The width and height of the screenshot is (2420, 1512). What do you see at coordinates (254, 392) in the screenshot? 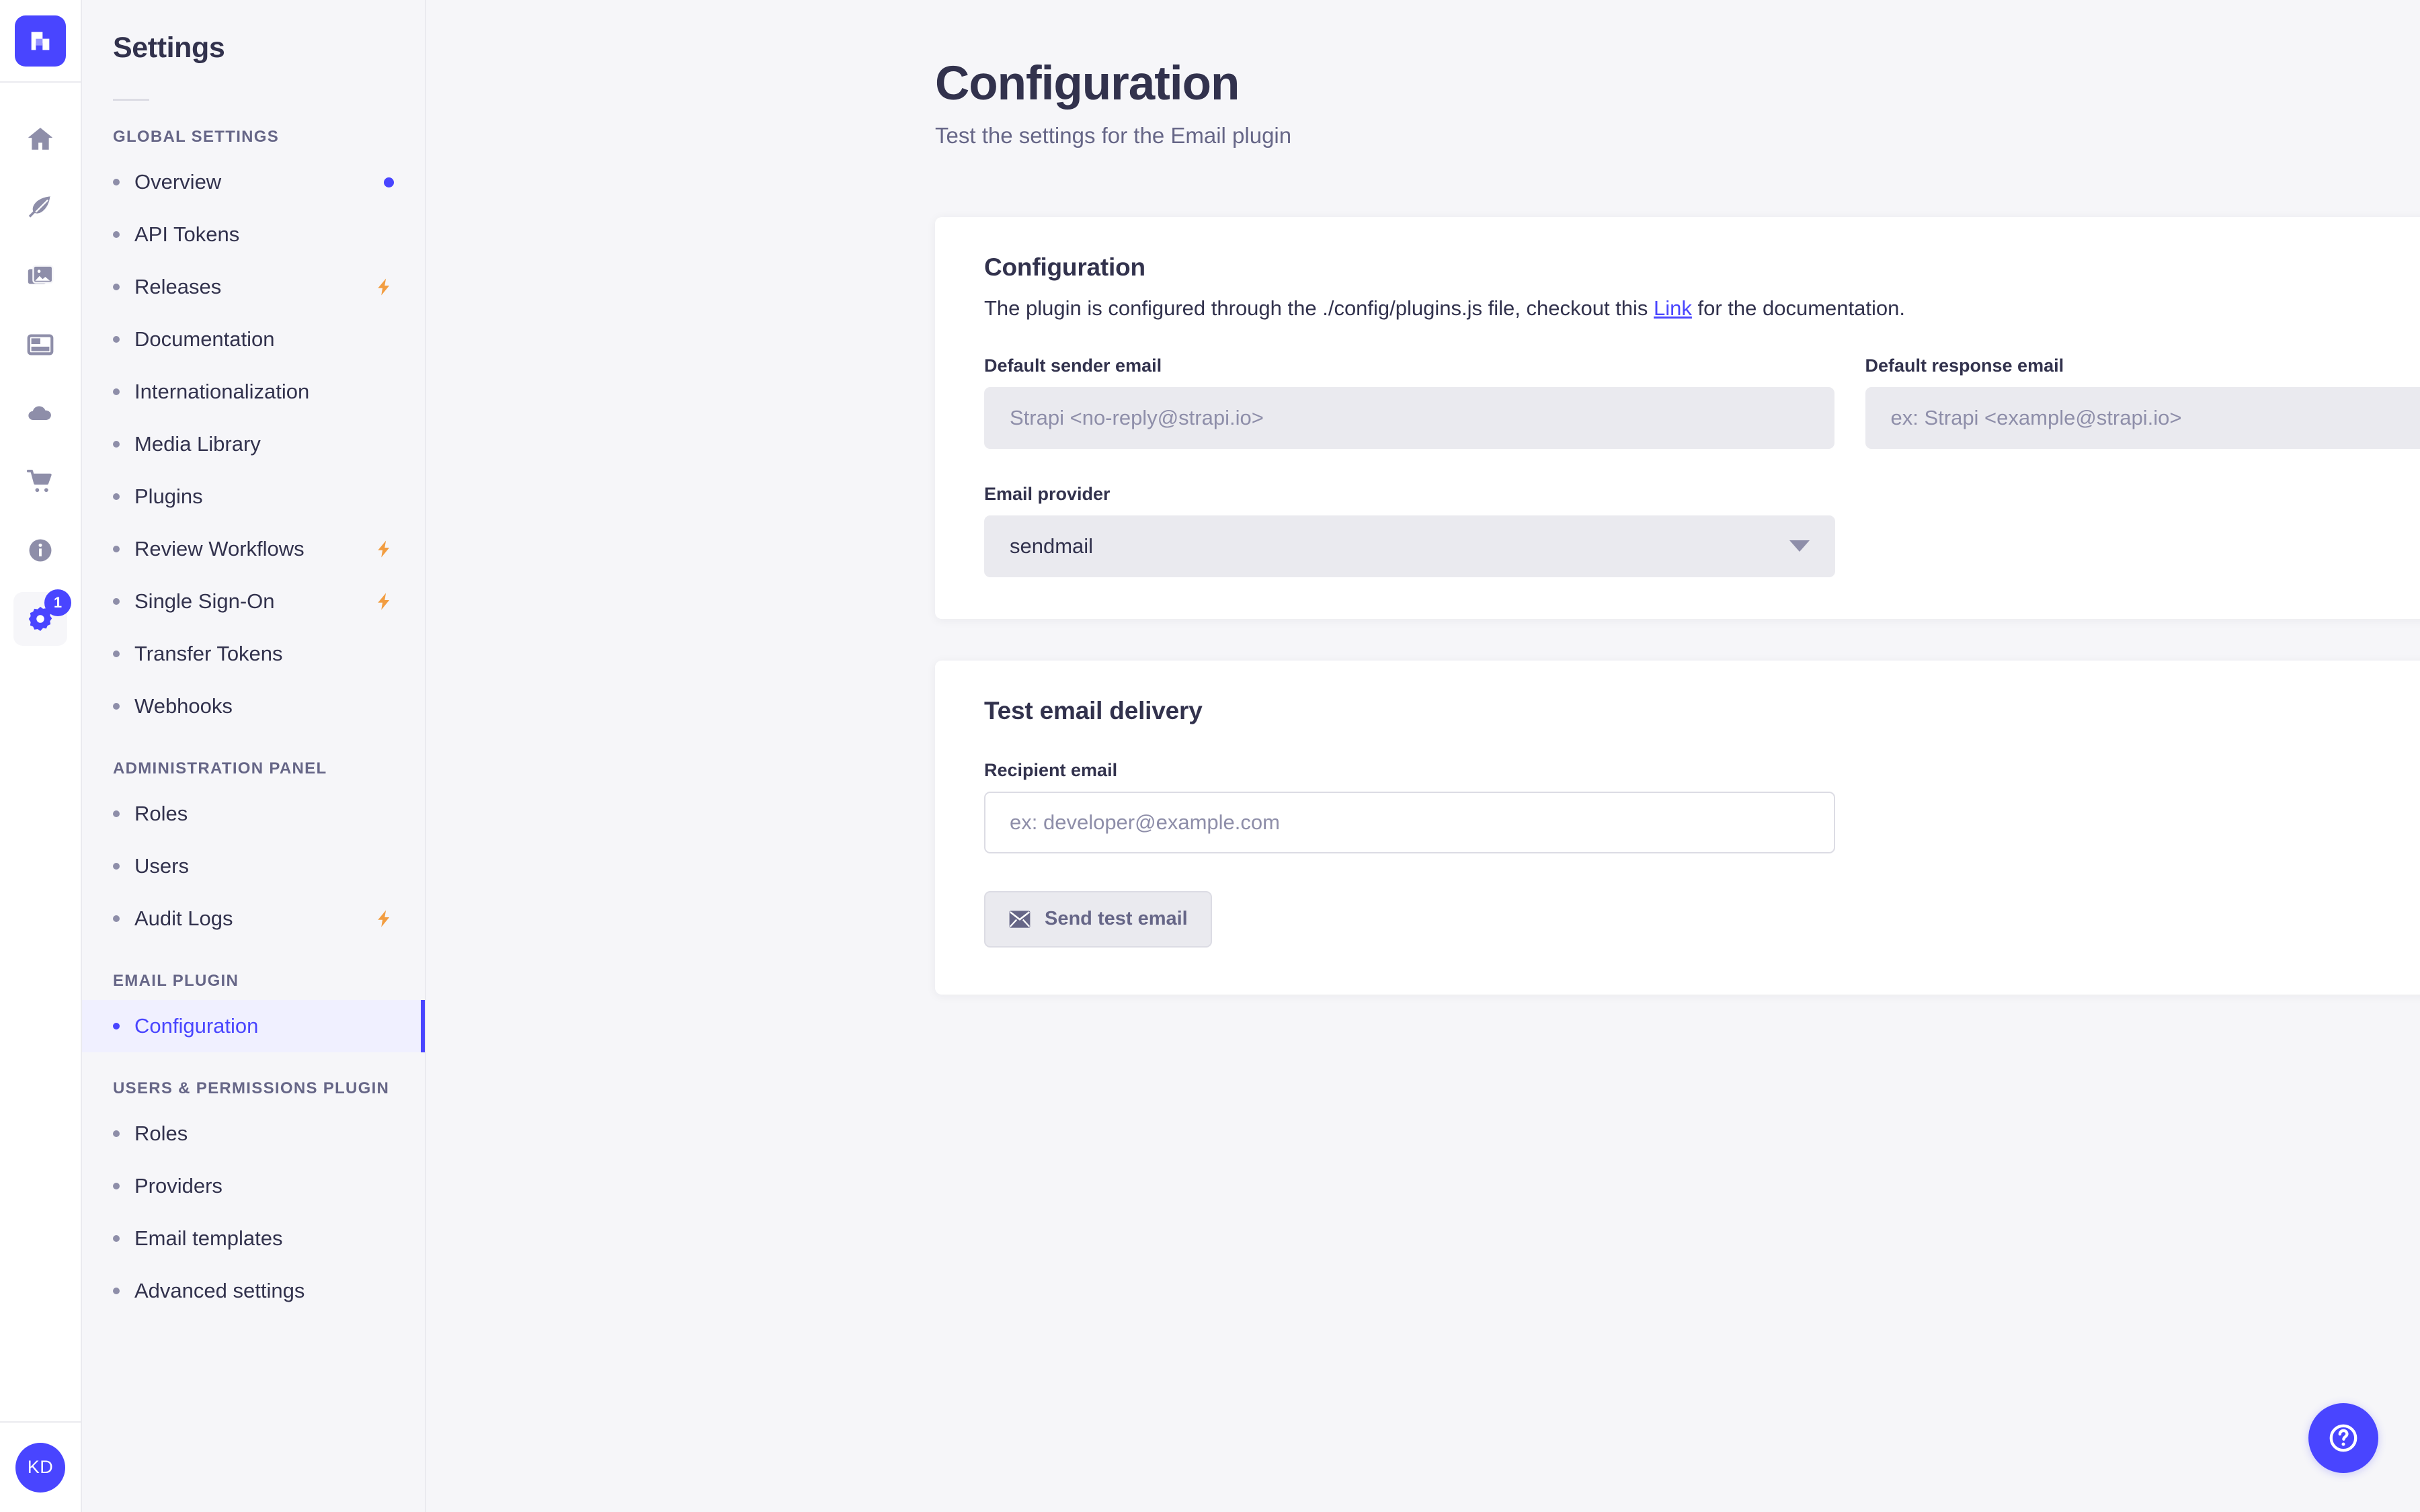
I see `sidebar-item-internationalization: Internationalization` at bounding box center [254, 392].